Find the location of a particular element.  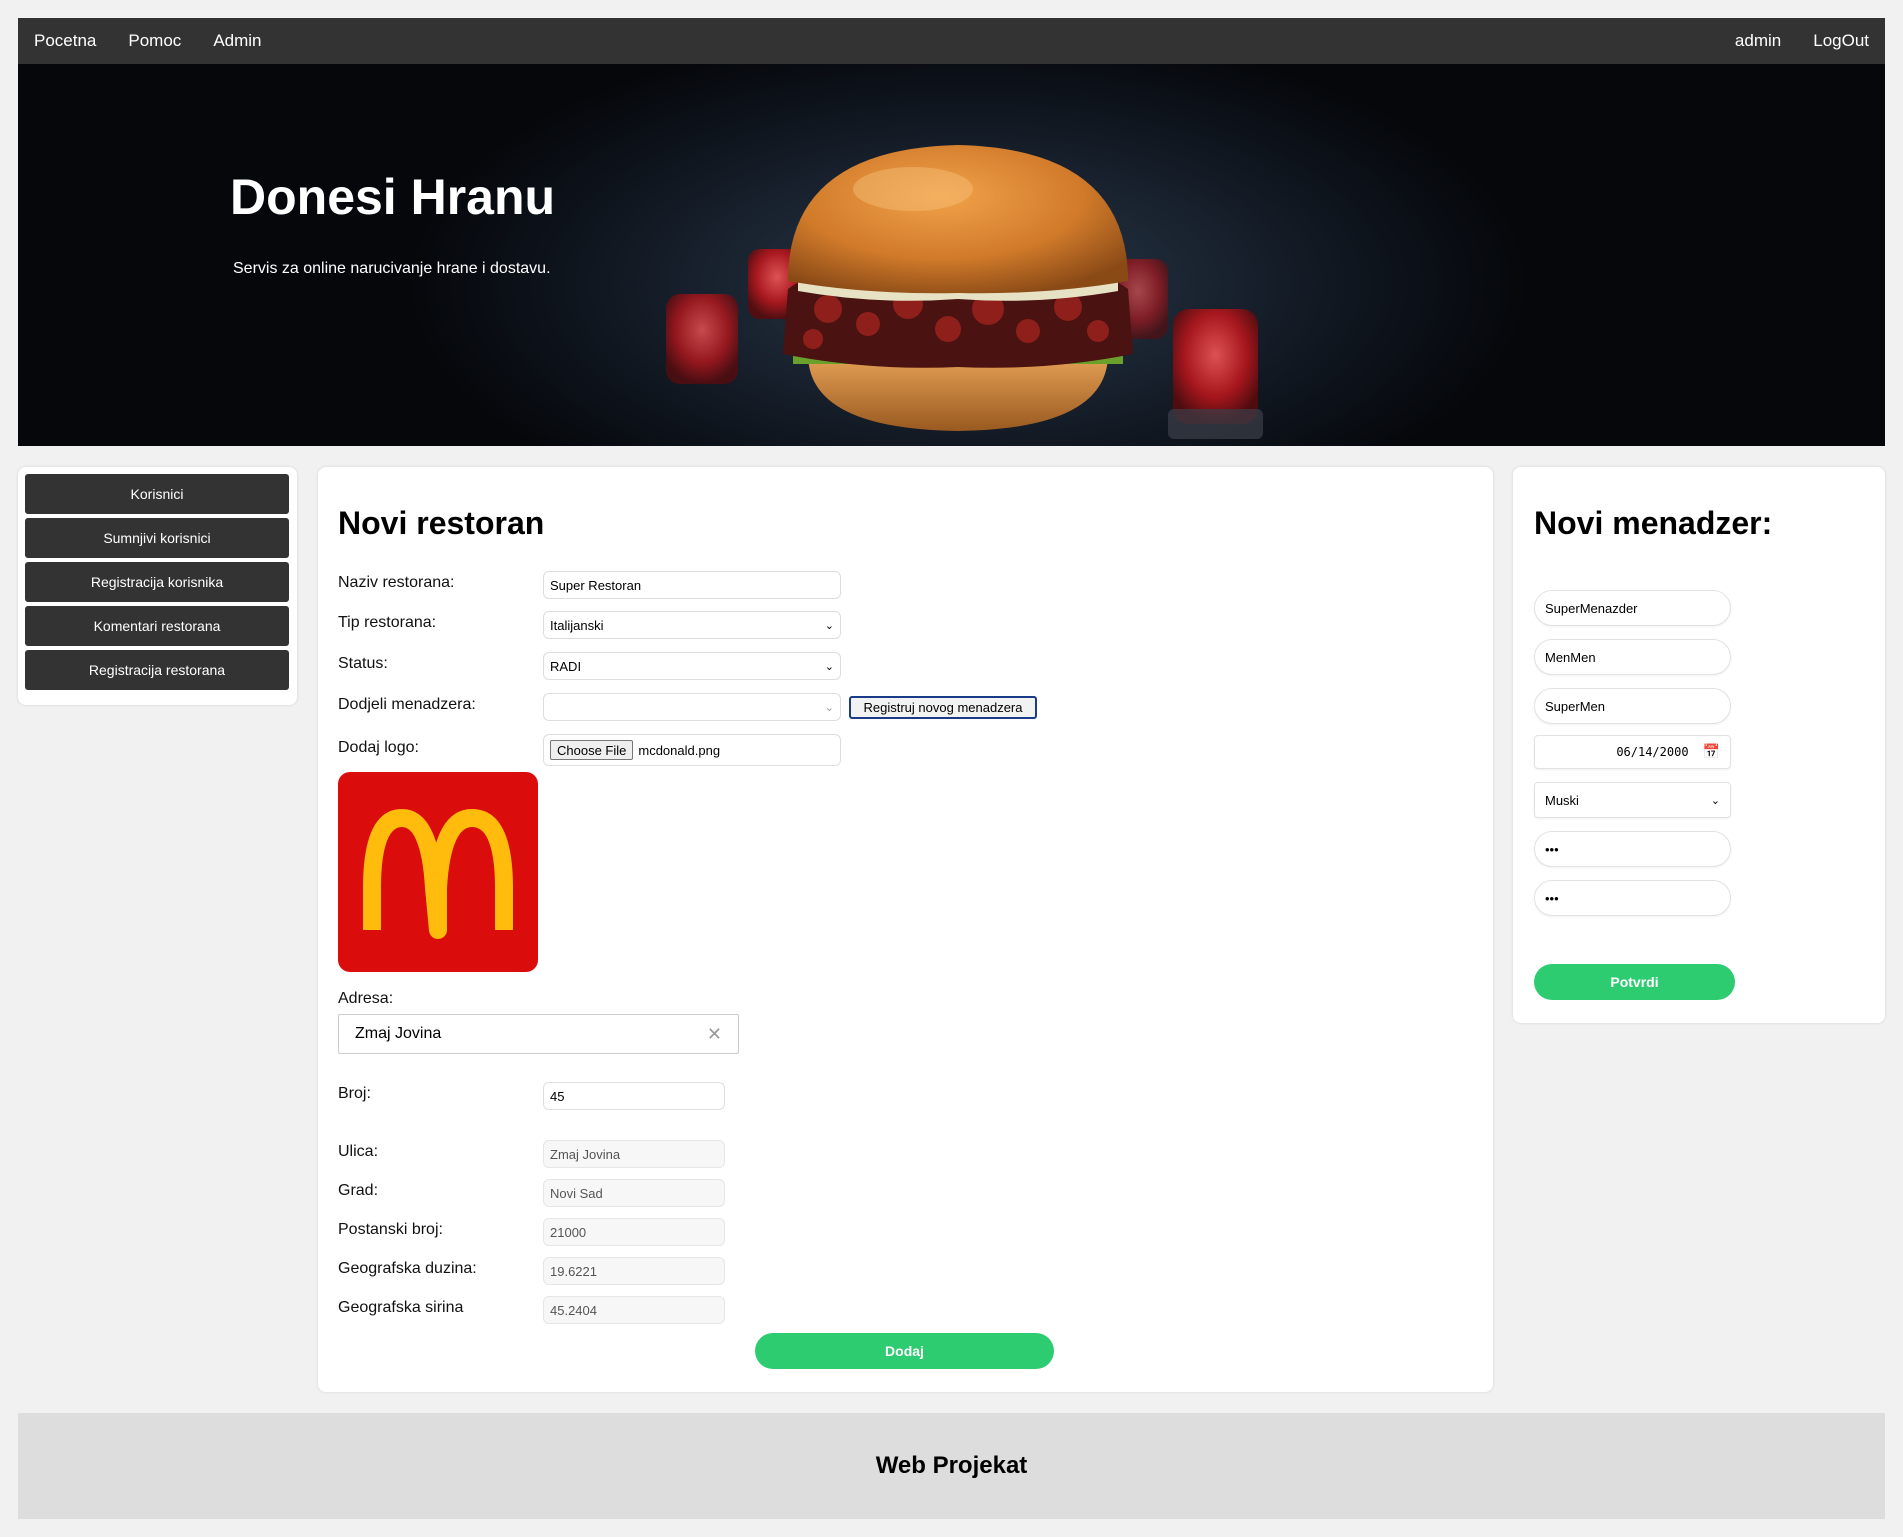

city-label: Grad: is located at coordinates (358, 1190).